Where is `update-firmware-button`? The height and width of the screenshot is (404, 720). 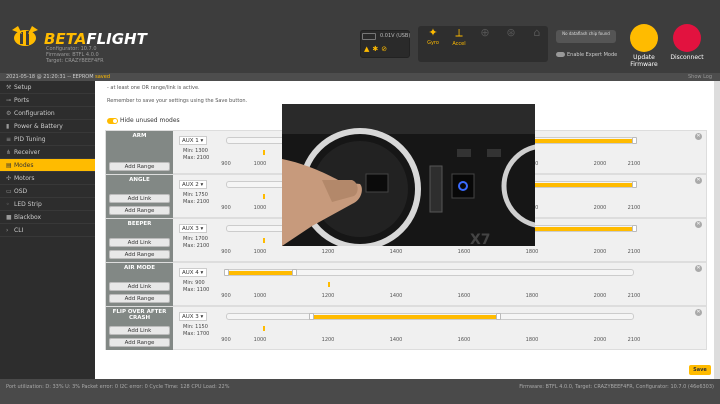 update-firmware-button is located at coordinates (644, 38).